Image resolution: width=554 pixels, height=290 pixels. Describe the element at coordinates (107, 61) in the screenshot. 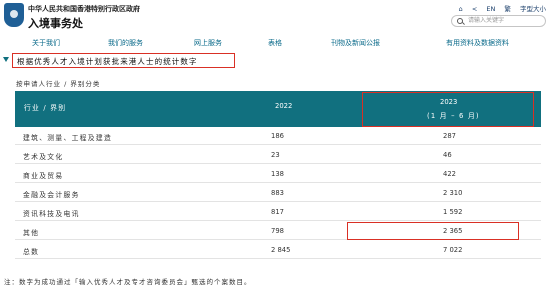

I see `page-title: 根据优秀人才入境计划获批来港人士的统计数字` at that location.